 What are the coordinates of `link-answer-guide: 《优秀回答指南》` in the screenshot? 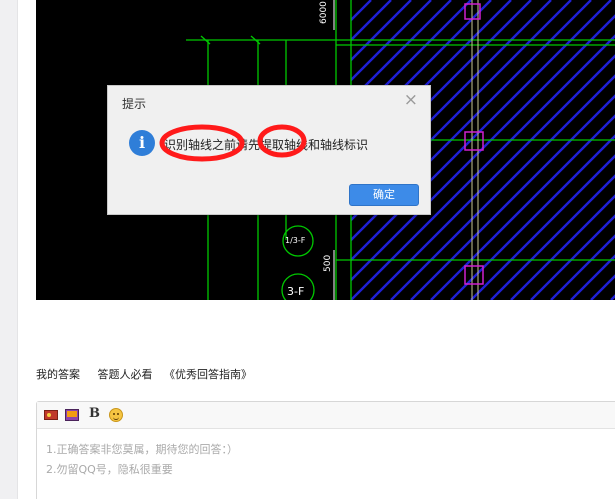 It's located at (208, 374).